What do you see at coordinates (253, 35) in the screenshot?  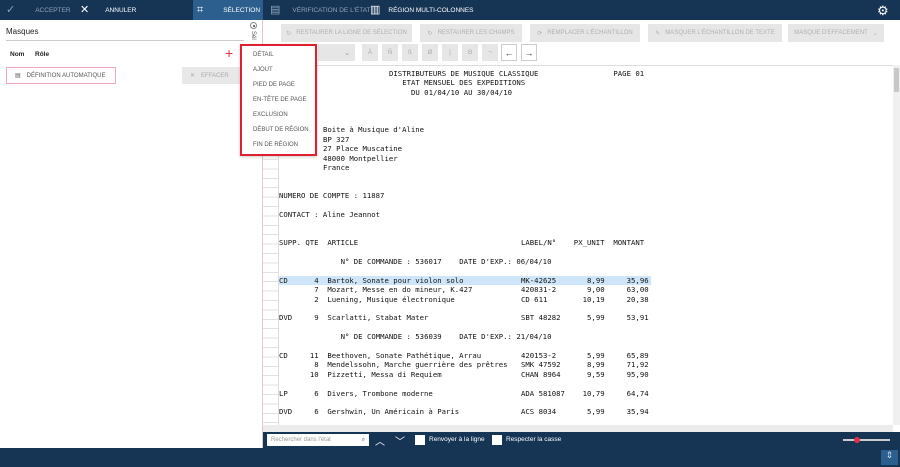 I see `vertical-label: Sél` at bounding box center [253, 35].